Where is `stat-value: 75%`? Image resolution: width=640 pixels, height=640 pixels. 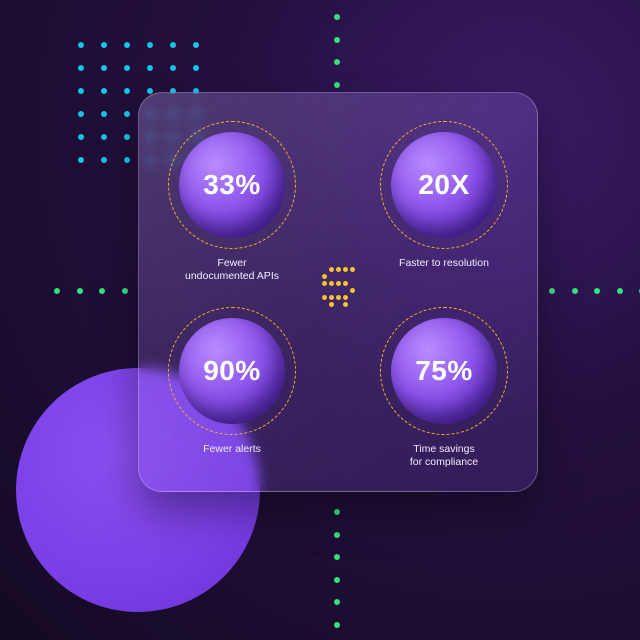 stat-value: 75% is located at coordinates (444, 370).